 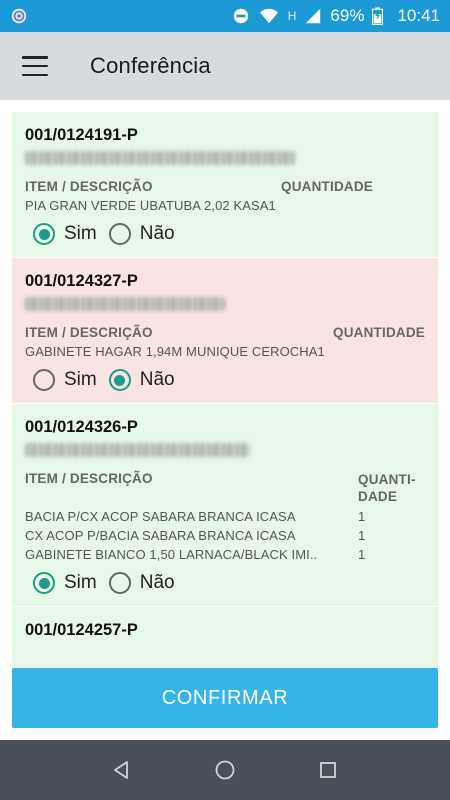 I want to click on home-icon, so click(x=225, y=770).